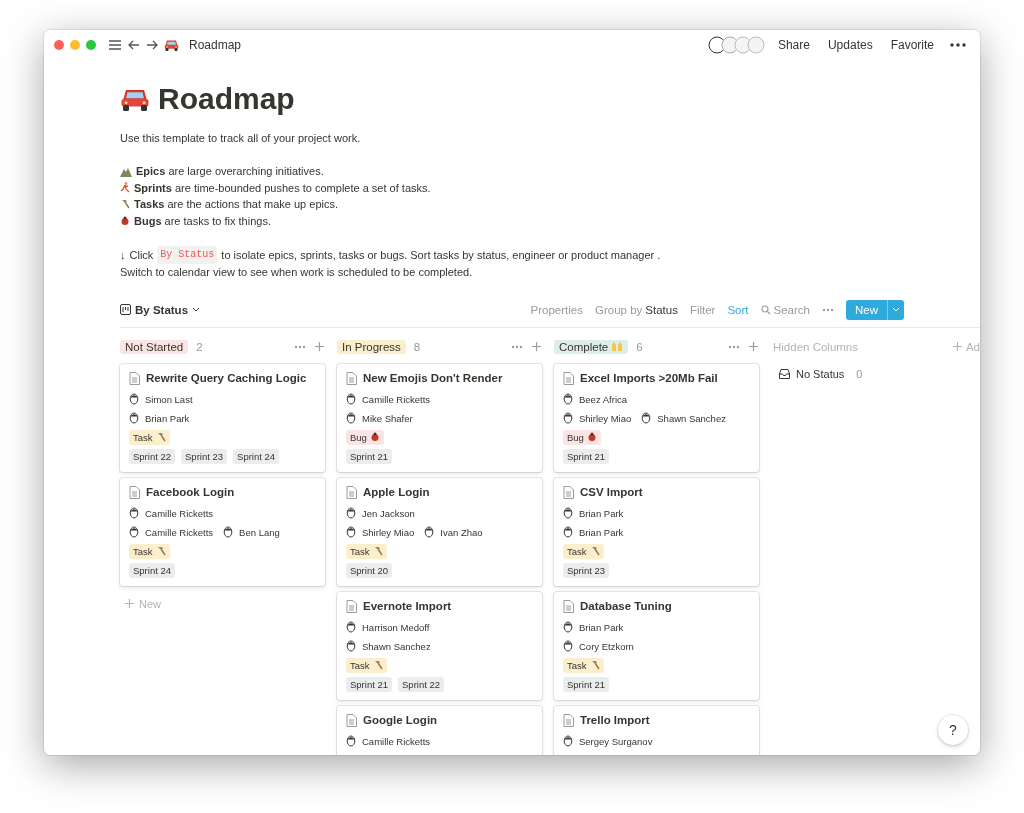 This screenshot has width=1024, height=813. Describe the element at coordinates (912, 45) in the screenshot. I see `toolbar-link: Favorite` at that location.